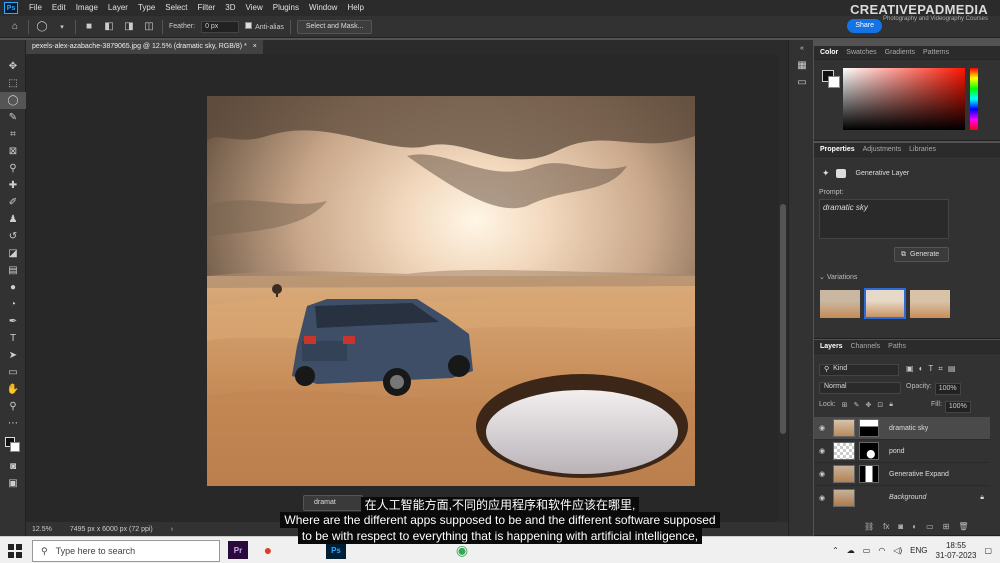 This screenshot has width=1000, height=563. What do you see at coordinates (13, 168) in the screenshot?
I see `eyedropper-tool-icon: ⚲` at bounding box center [13, 168].